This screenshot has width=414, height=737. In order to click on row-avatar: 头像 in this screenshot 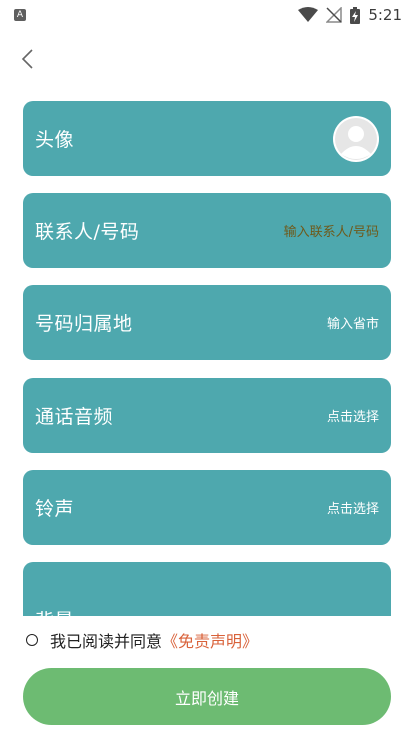, I will do `click(207, 138)`.